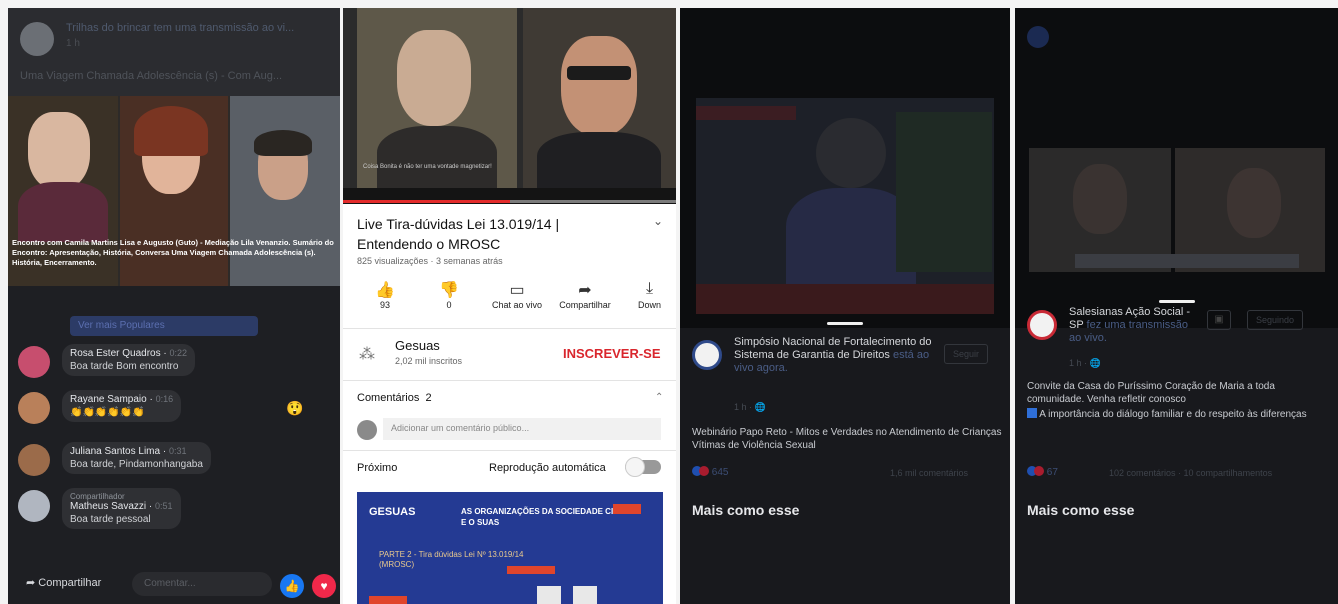  I want to click on follow-button: Seguir, so click(966, 354).